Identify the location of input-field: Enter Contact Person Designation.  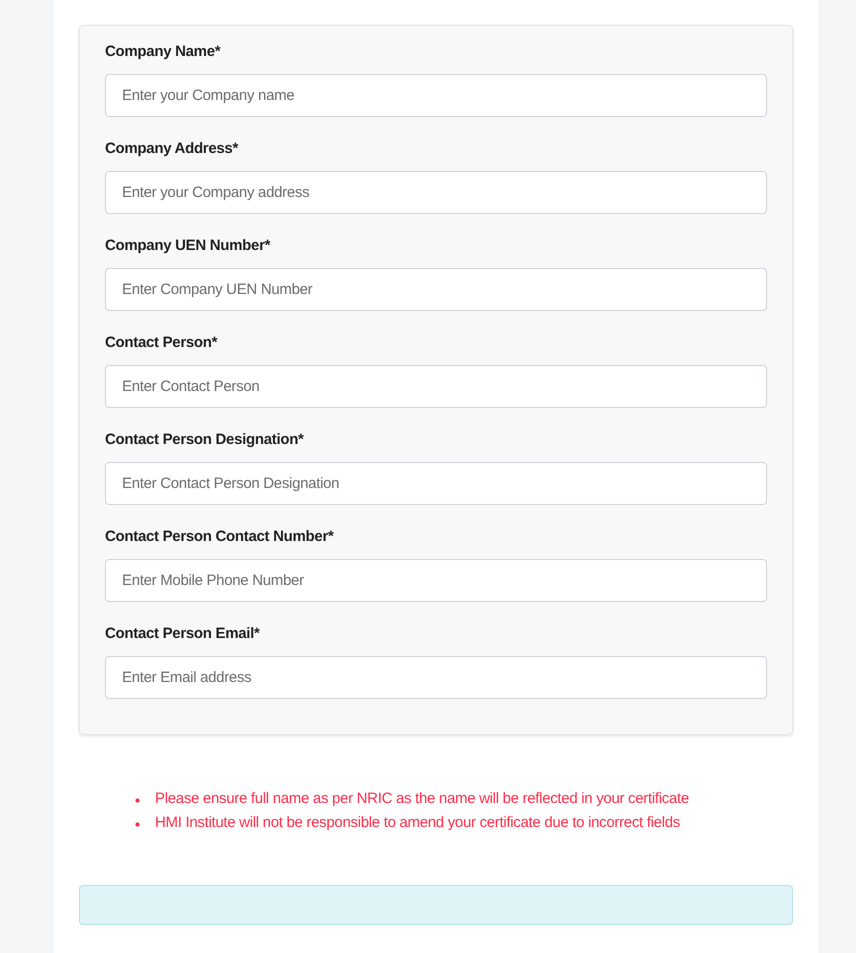
(436, 483).